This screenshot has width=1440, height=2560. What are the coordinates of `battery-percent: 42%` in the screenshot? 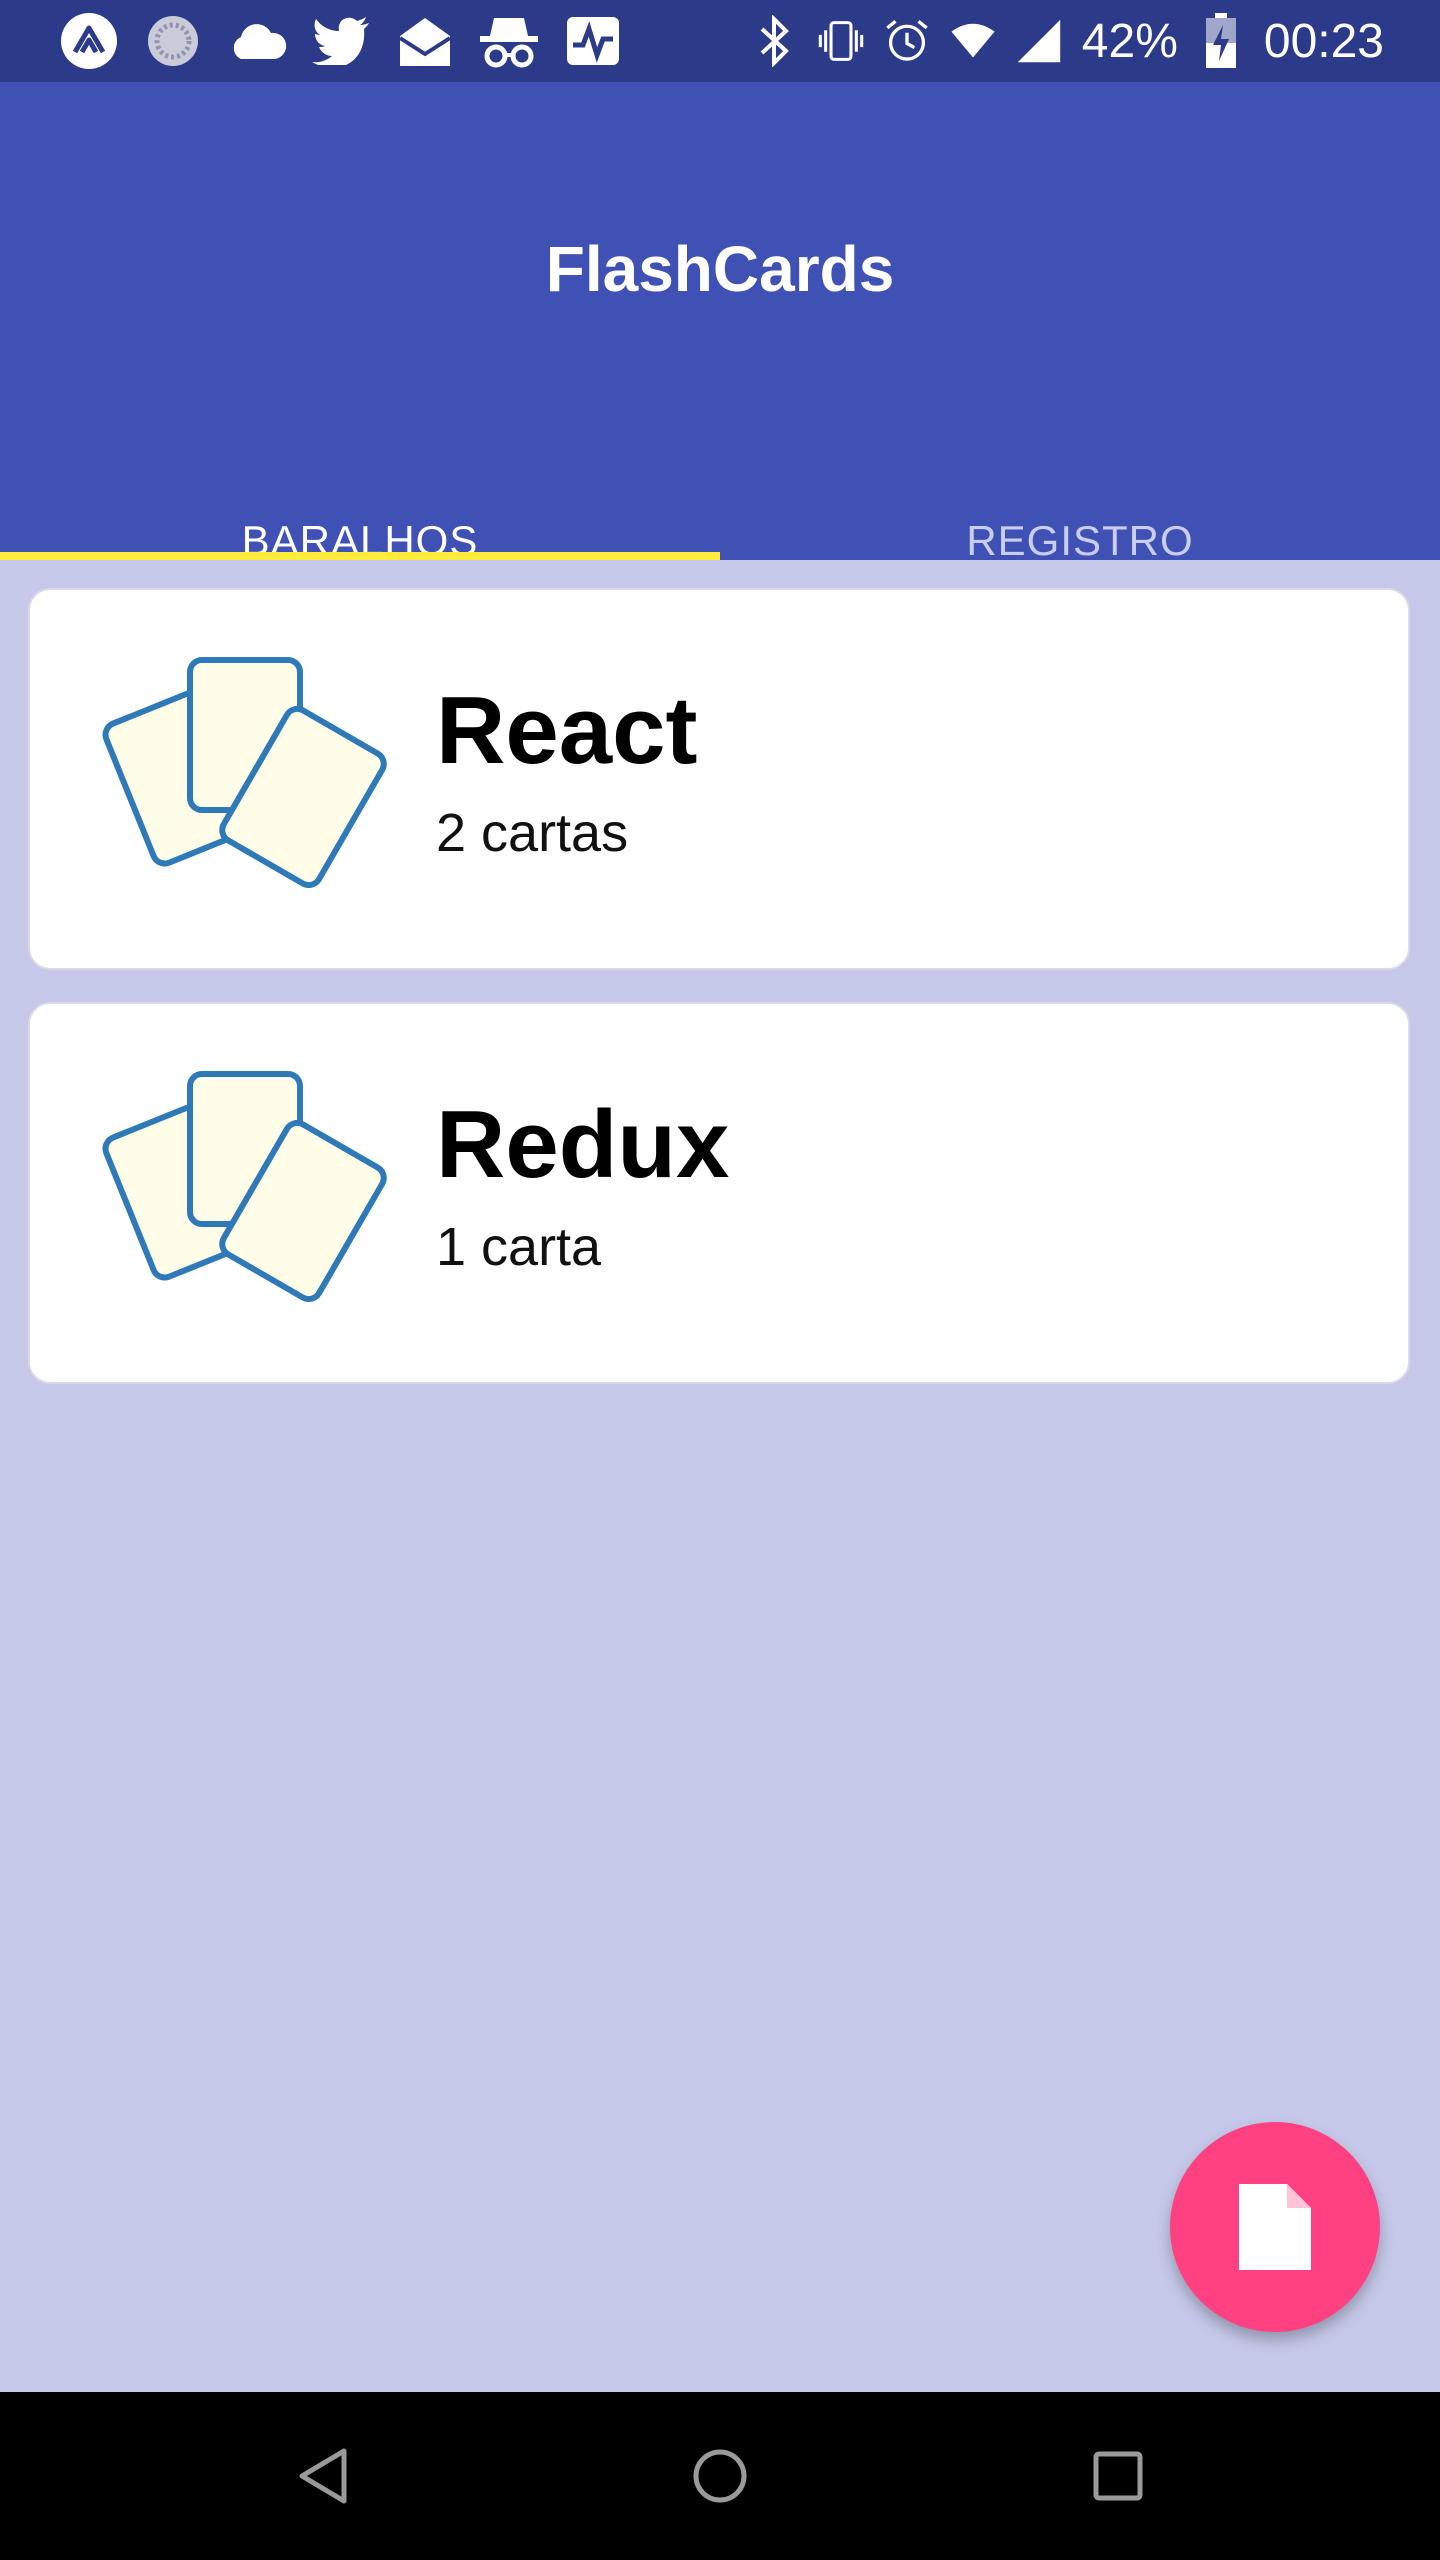 It's located at (1129, 41).